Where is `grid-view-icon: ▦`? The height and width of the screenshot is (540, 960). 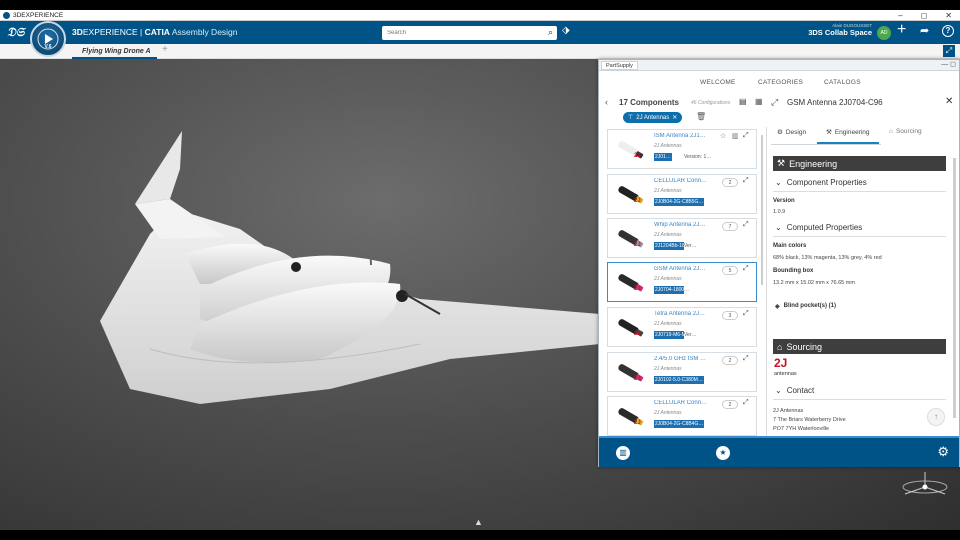
grid-view-icon: ▦ is located at coordinates (759, 101).